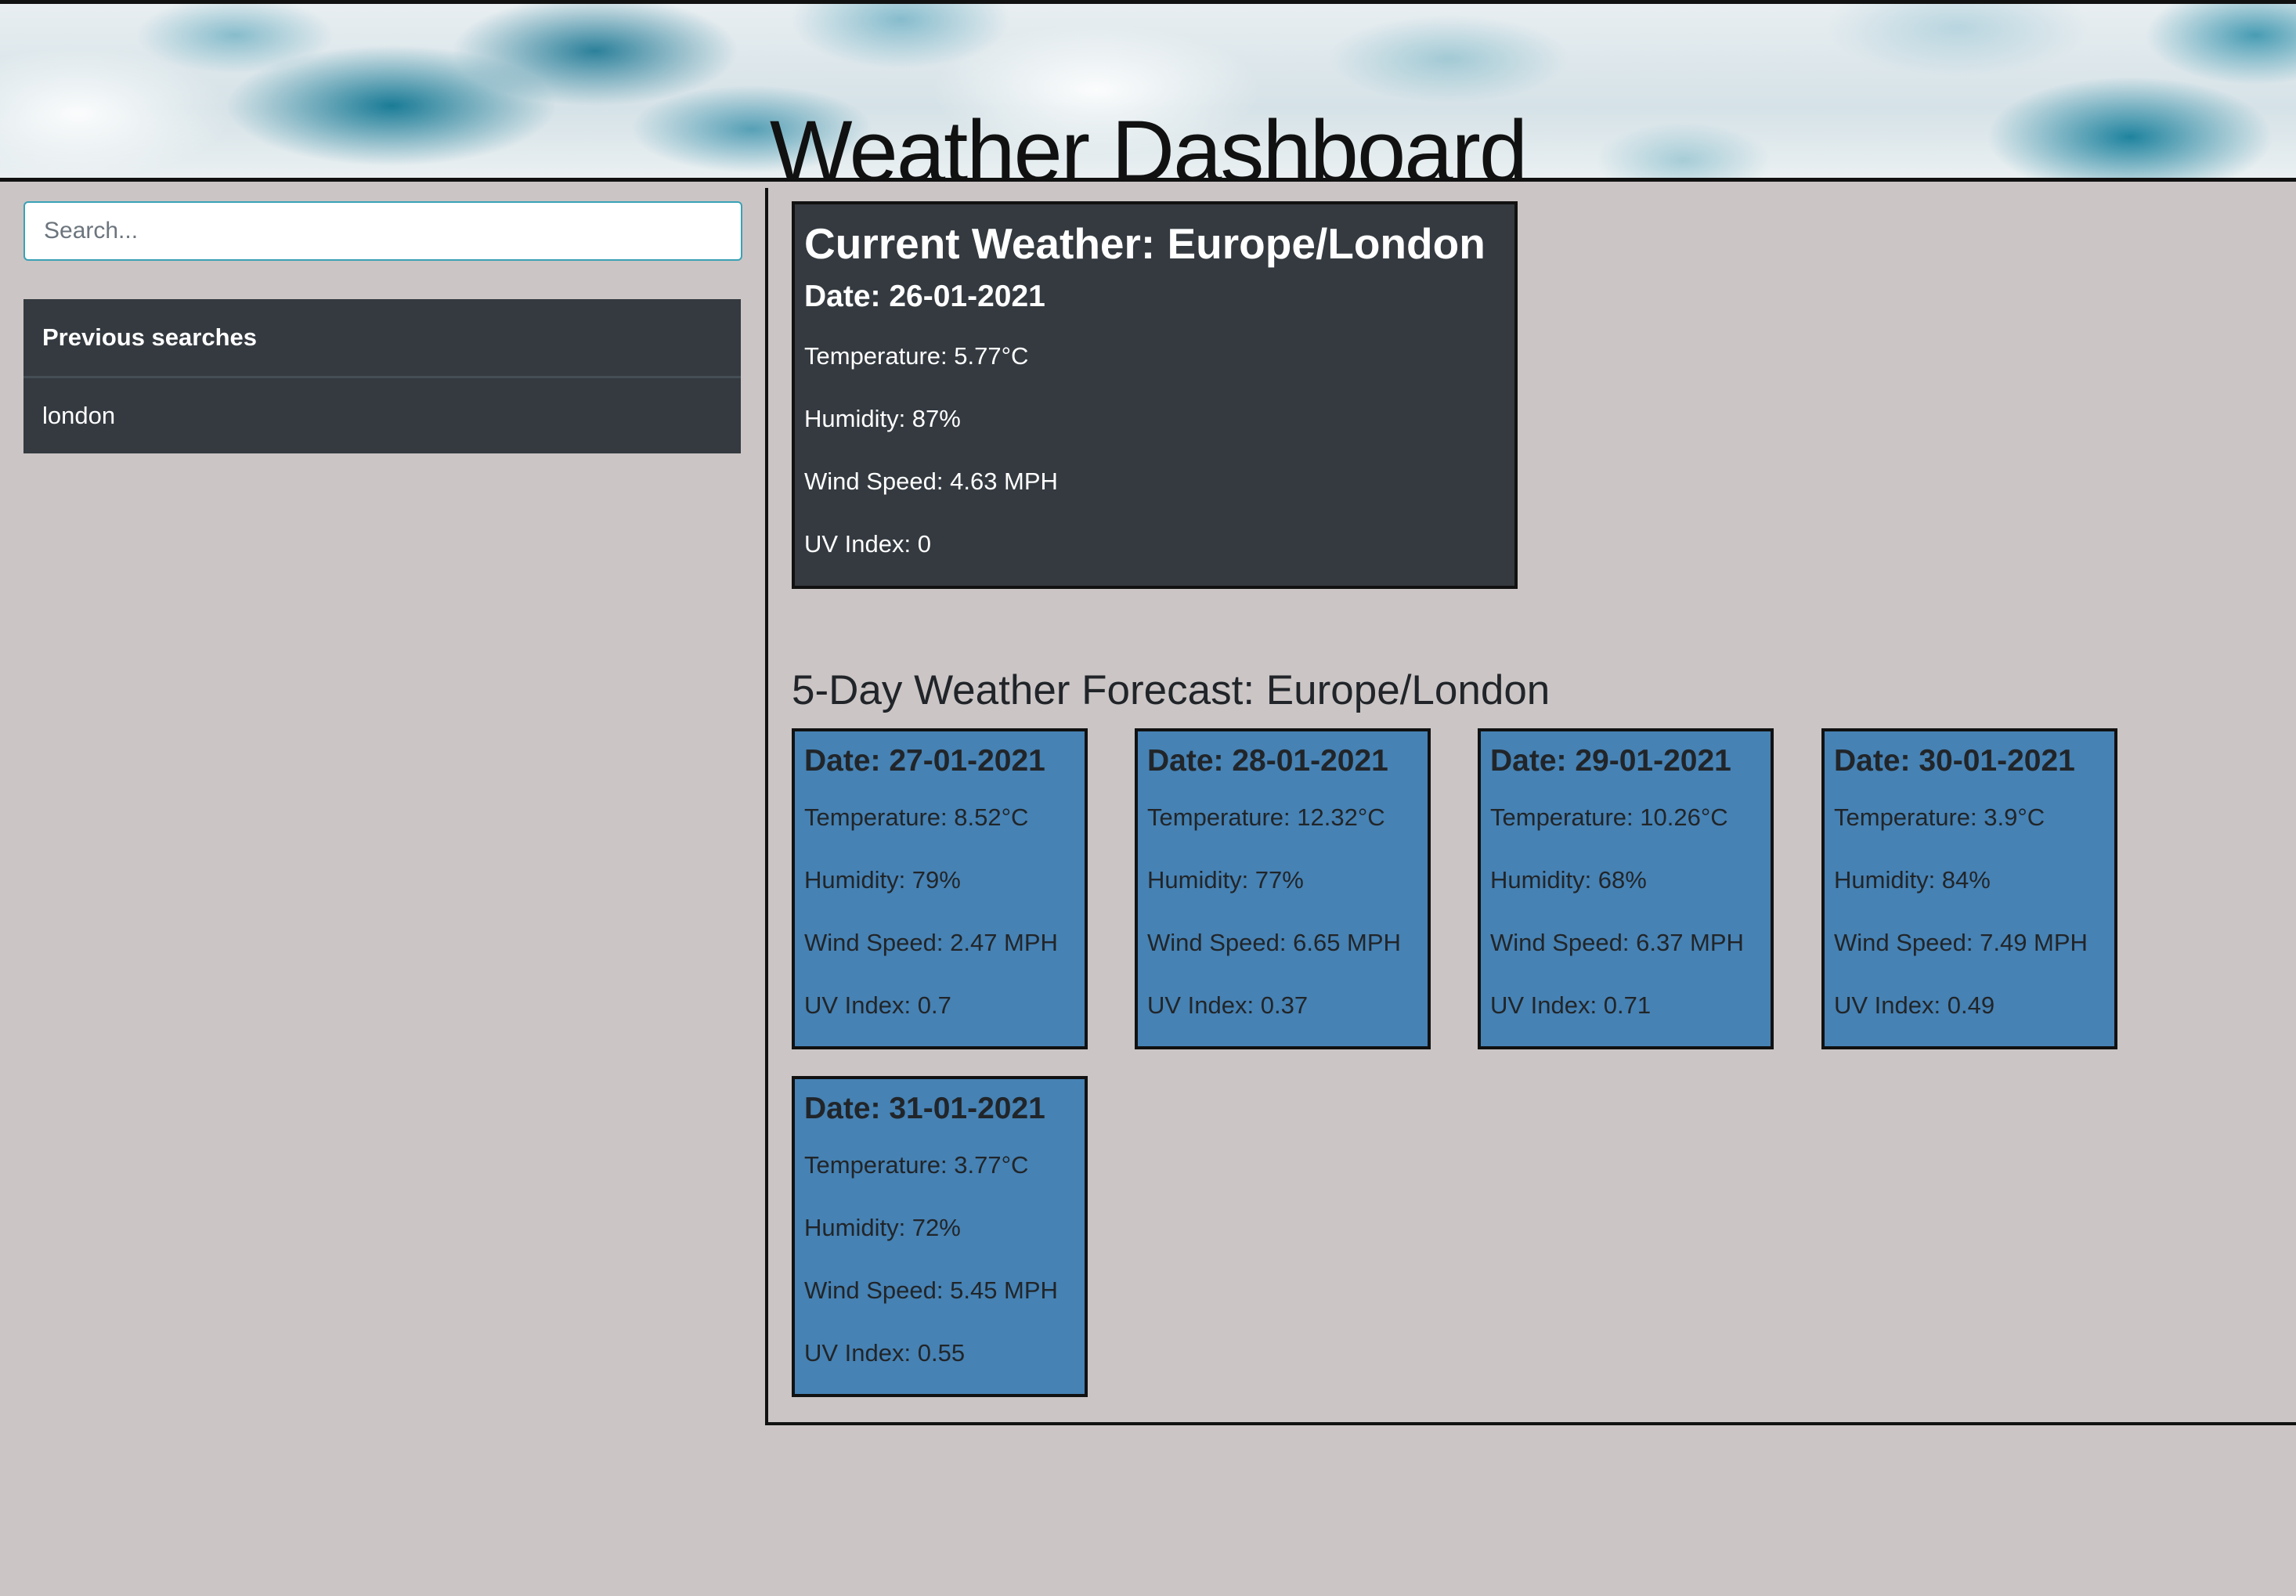 Image resolution: width=2296 pixels, height=1596 pixels. I want to click on forecast-wind-speed: Wind Speed: 6.65 MPH, so click(1274, 942).